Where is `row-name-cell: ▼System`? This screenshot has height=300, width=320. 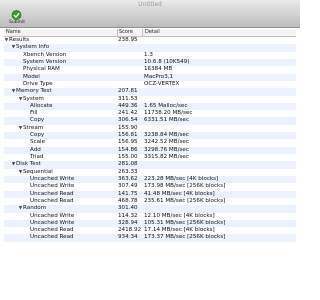
row-name-cell: ▼System is located at coordinates (31, 99).